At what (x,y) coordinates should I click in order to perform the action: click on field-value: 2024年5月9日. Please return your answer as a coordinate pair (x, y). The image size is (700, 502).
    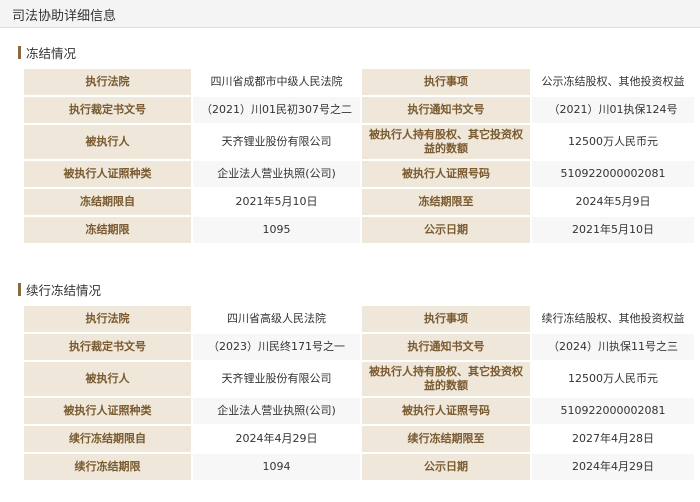
    Looking at the image, I should click on (613, 202).